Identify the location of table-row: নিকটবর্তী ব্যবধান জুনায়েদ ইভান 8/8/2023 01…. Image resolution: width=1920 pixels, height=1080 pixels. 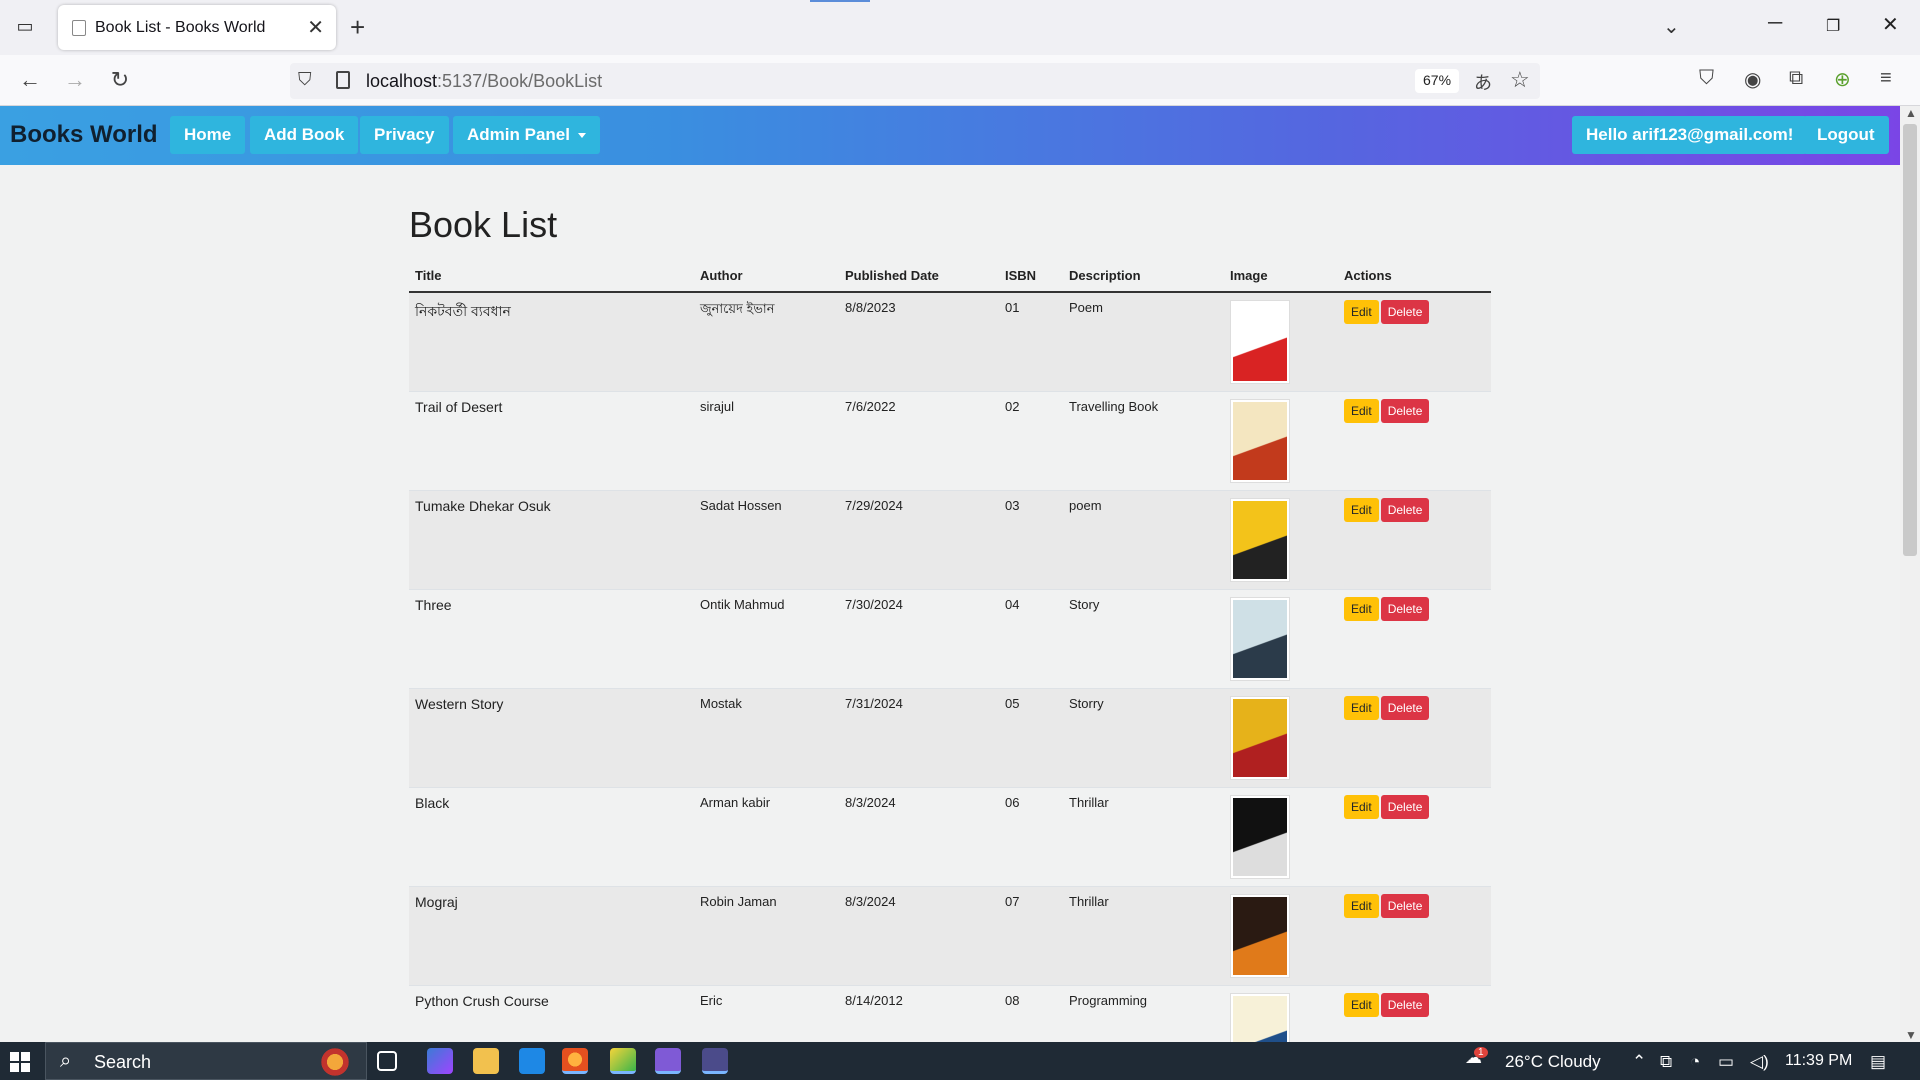
(950, 342).